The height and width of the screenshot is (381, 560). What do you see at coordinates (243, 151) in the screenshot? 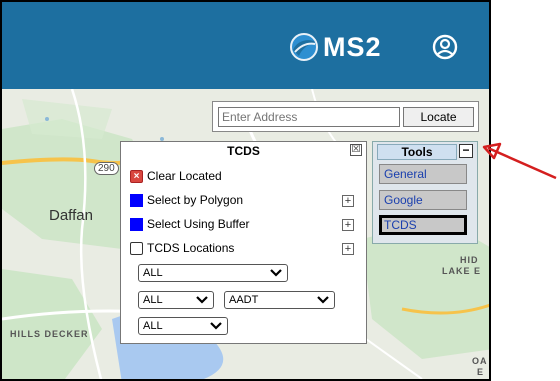
I see `tcds-panel-title: TCDS` at bounding box center [243, 151].